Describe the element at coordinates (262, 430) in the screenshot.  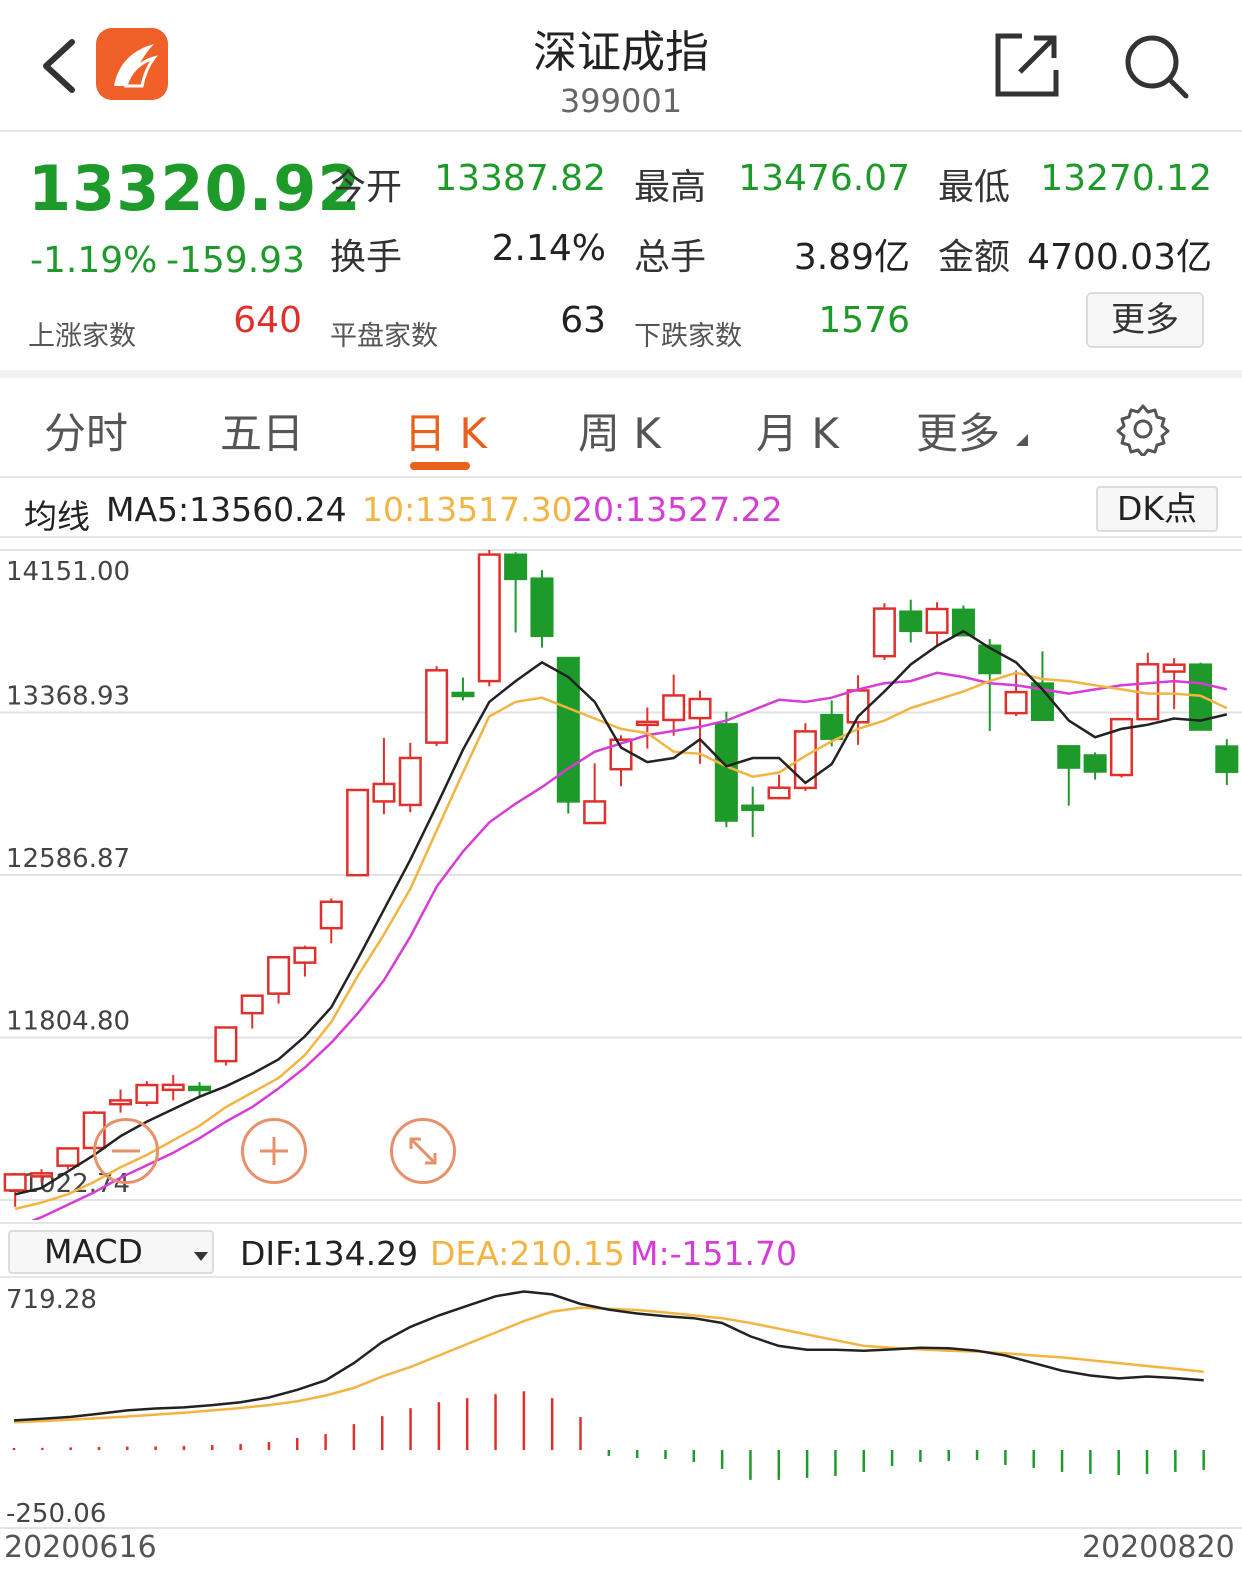
I see `tab-five-day: 五日` at that location.